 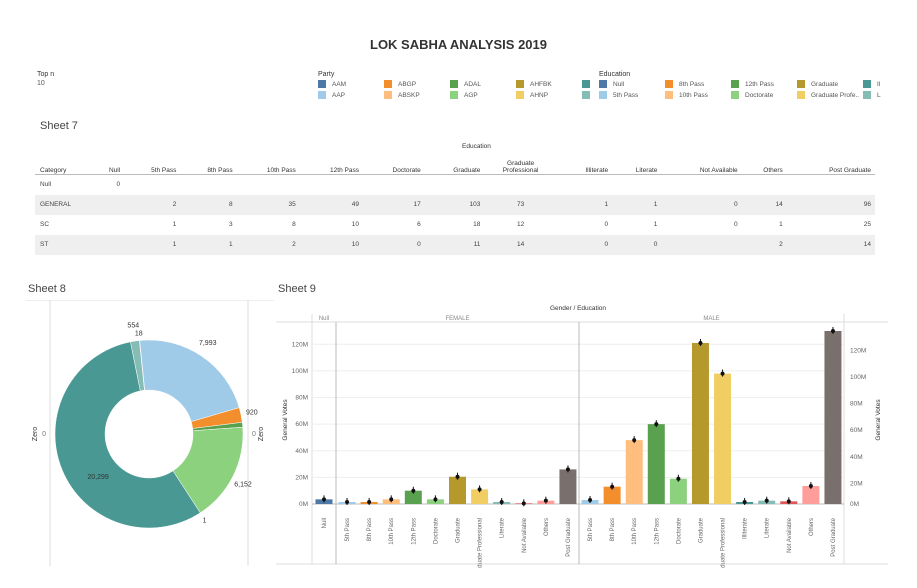 I want to click on education-legend-title: Education, so click(x=615, y=74).